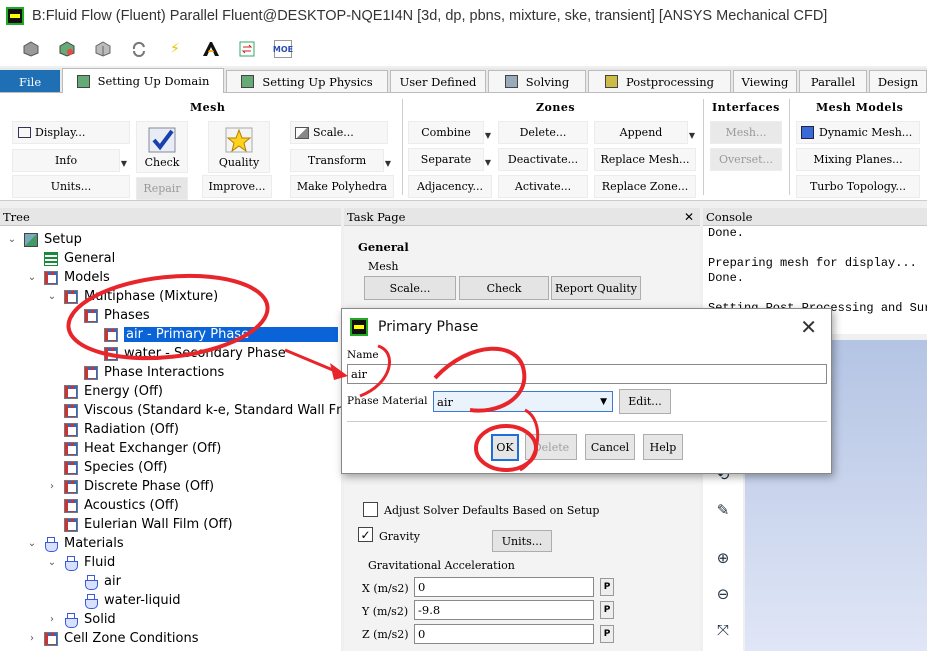 The width and height of the screenshot is (927, 651). I want to click on model-icon, so click(71, 429).